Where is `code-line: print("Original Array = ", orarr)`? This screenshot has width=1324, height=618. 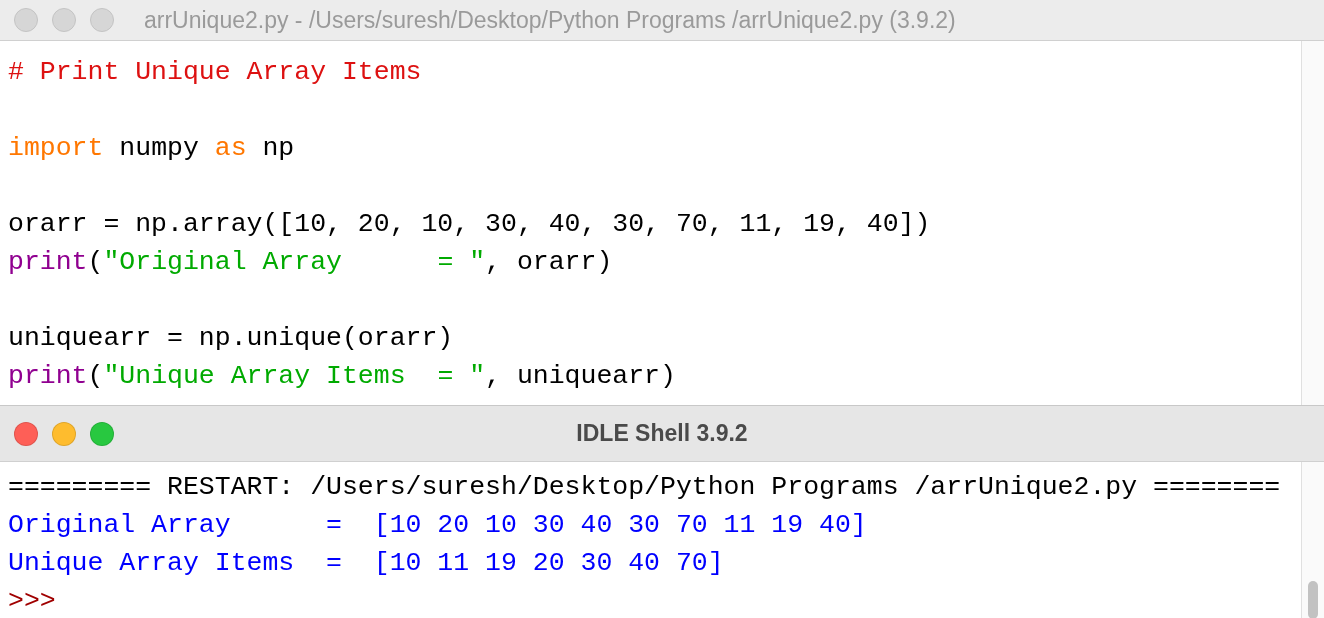
code-line: print("Original Array = ", orarr) is located at coordinates (310, 262).